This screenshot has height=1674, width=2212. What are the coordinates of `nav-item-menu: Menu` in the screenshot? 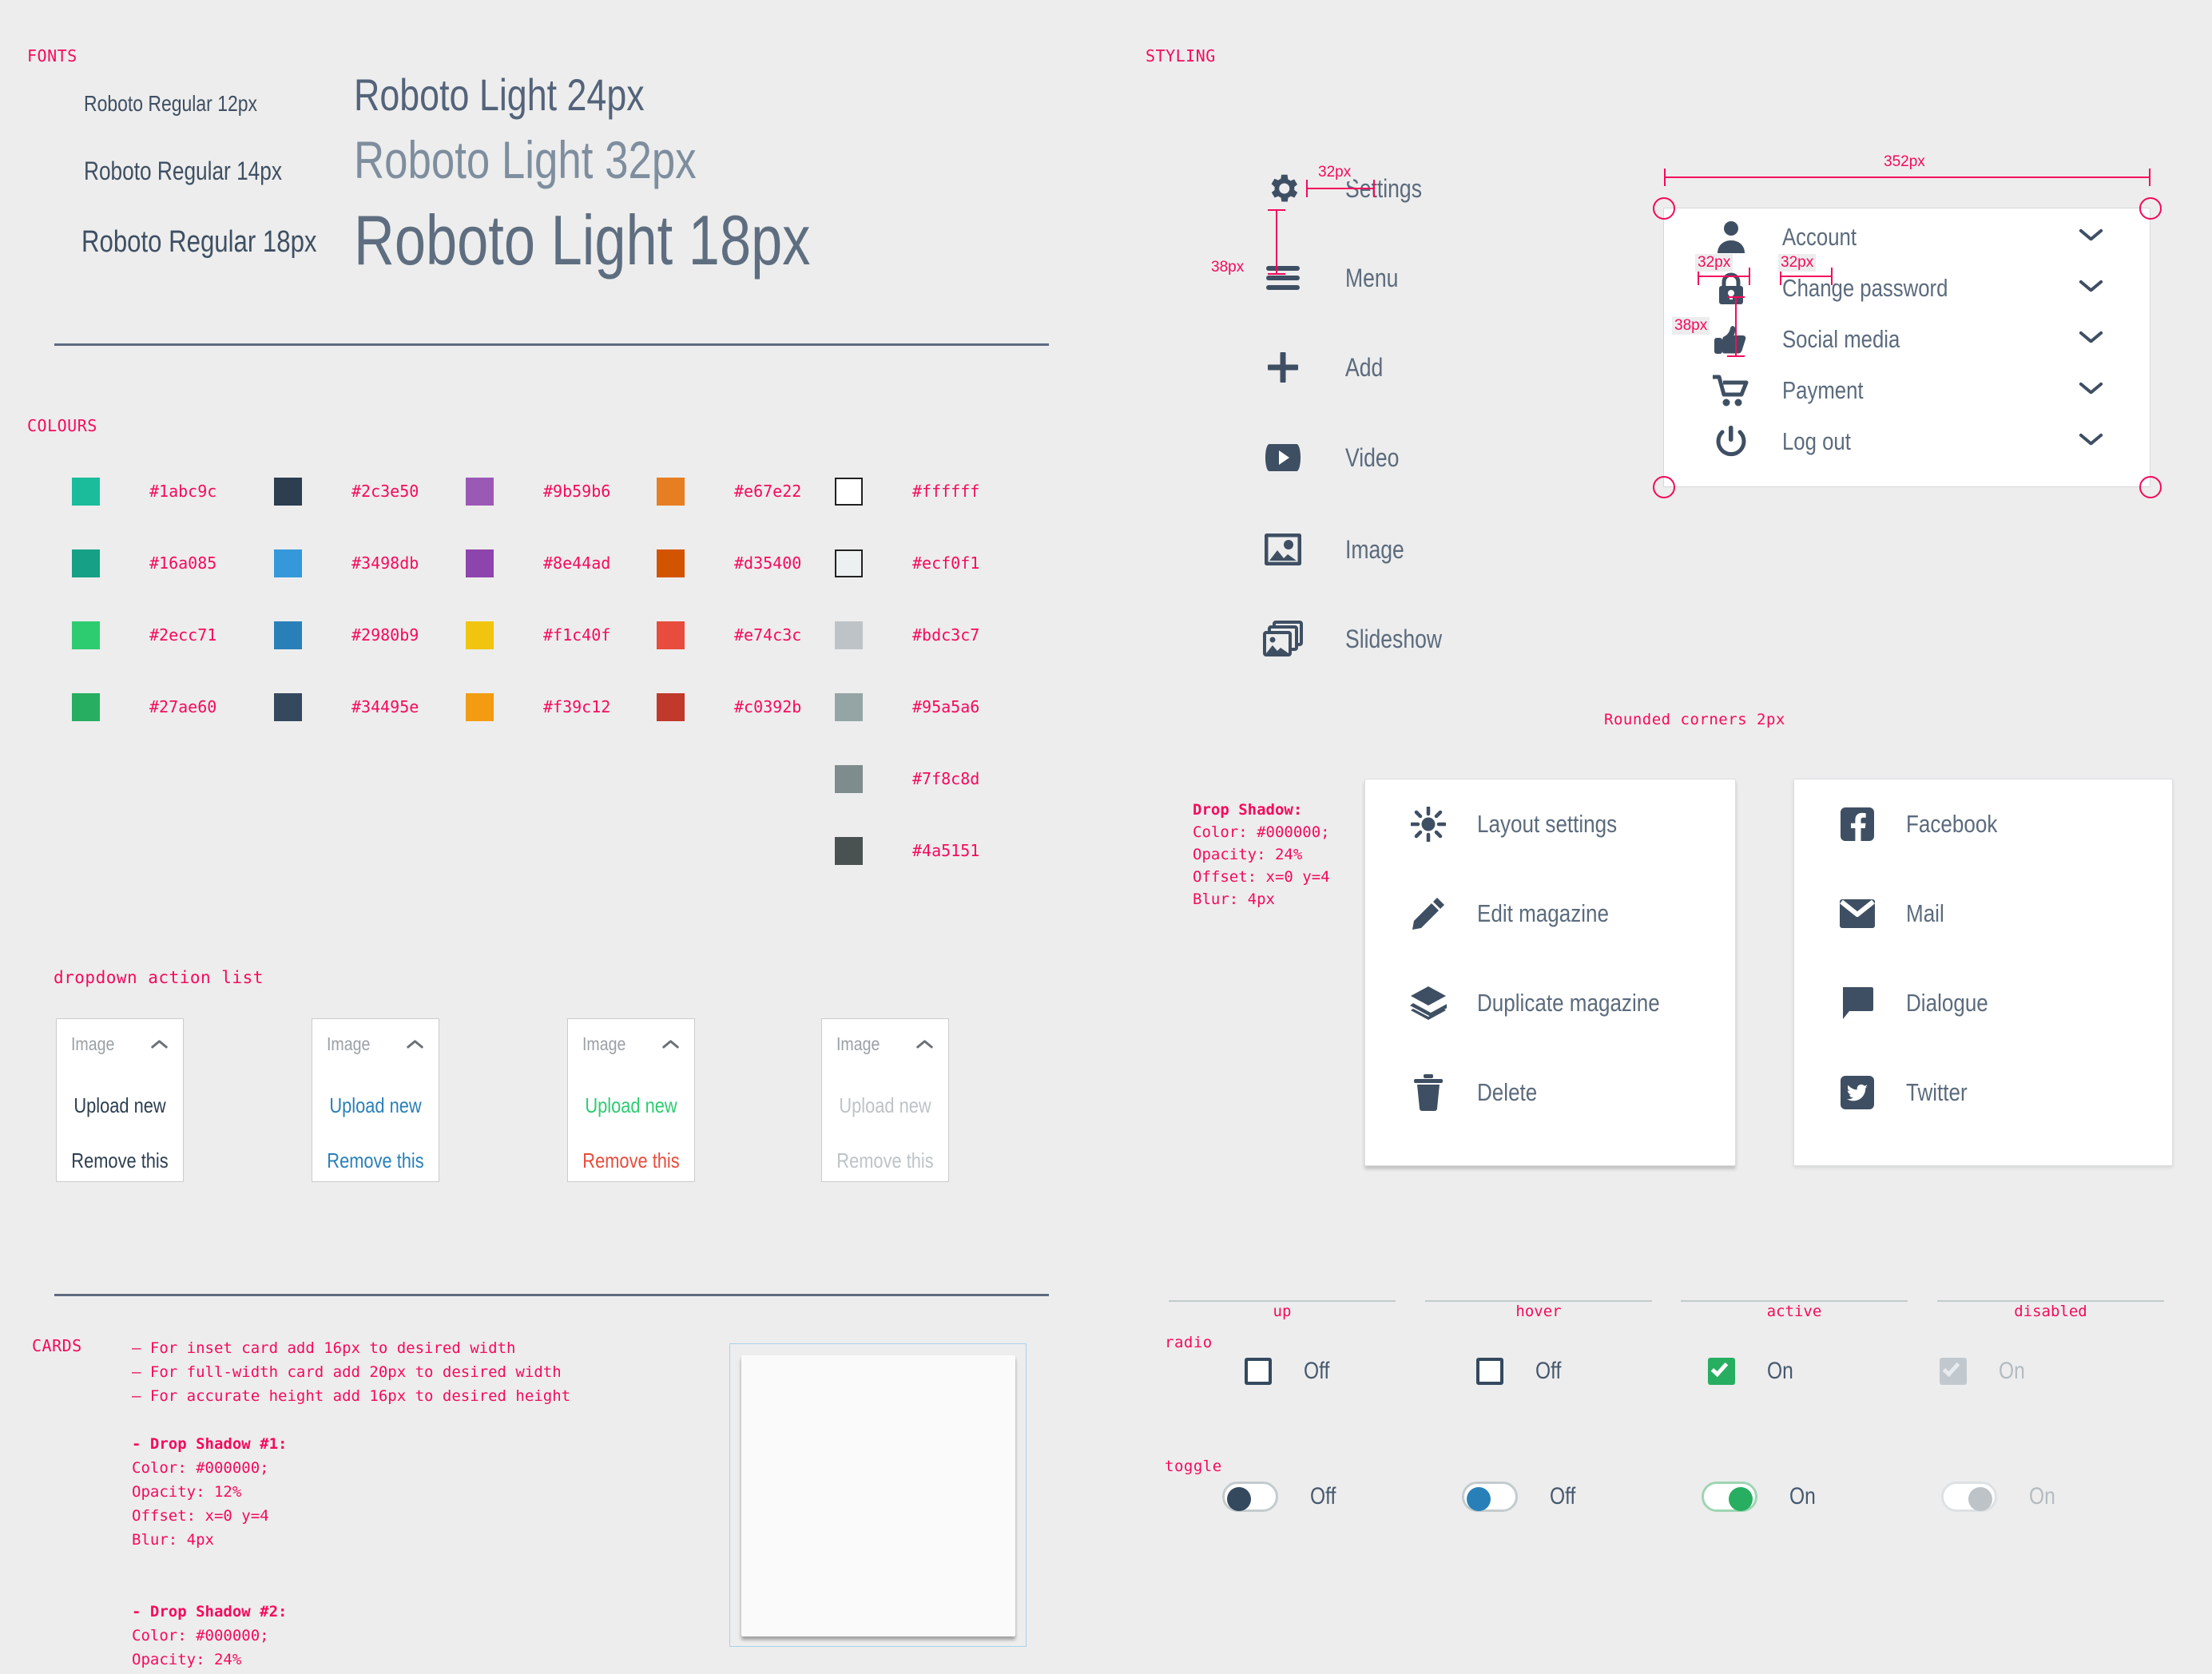 It's located at (1335, 278).